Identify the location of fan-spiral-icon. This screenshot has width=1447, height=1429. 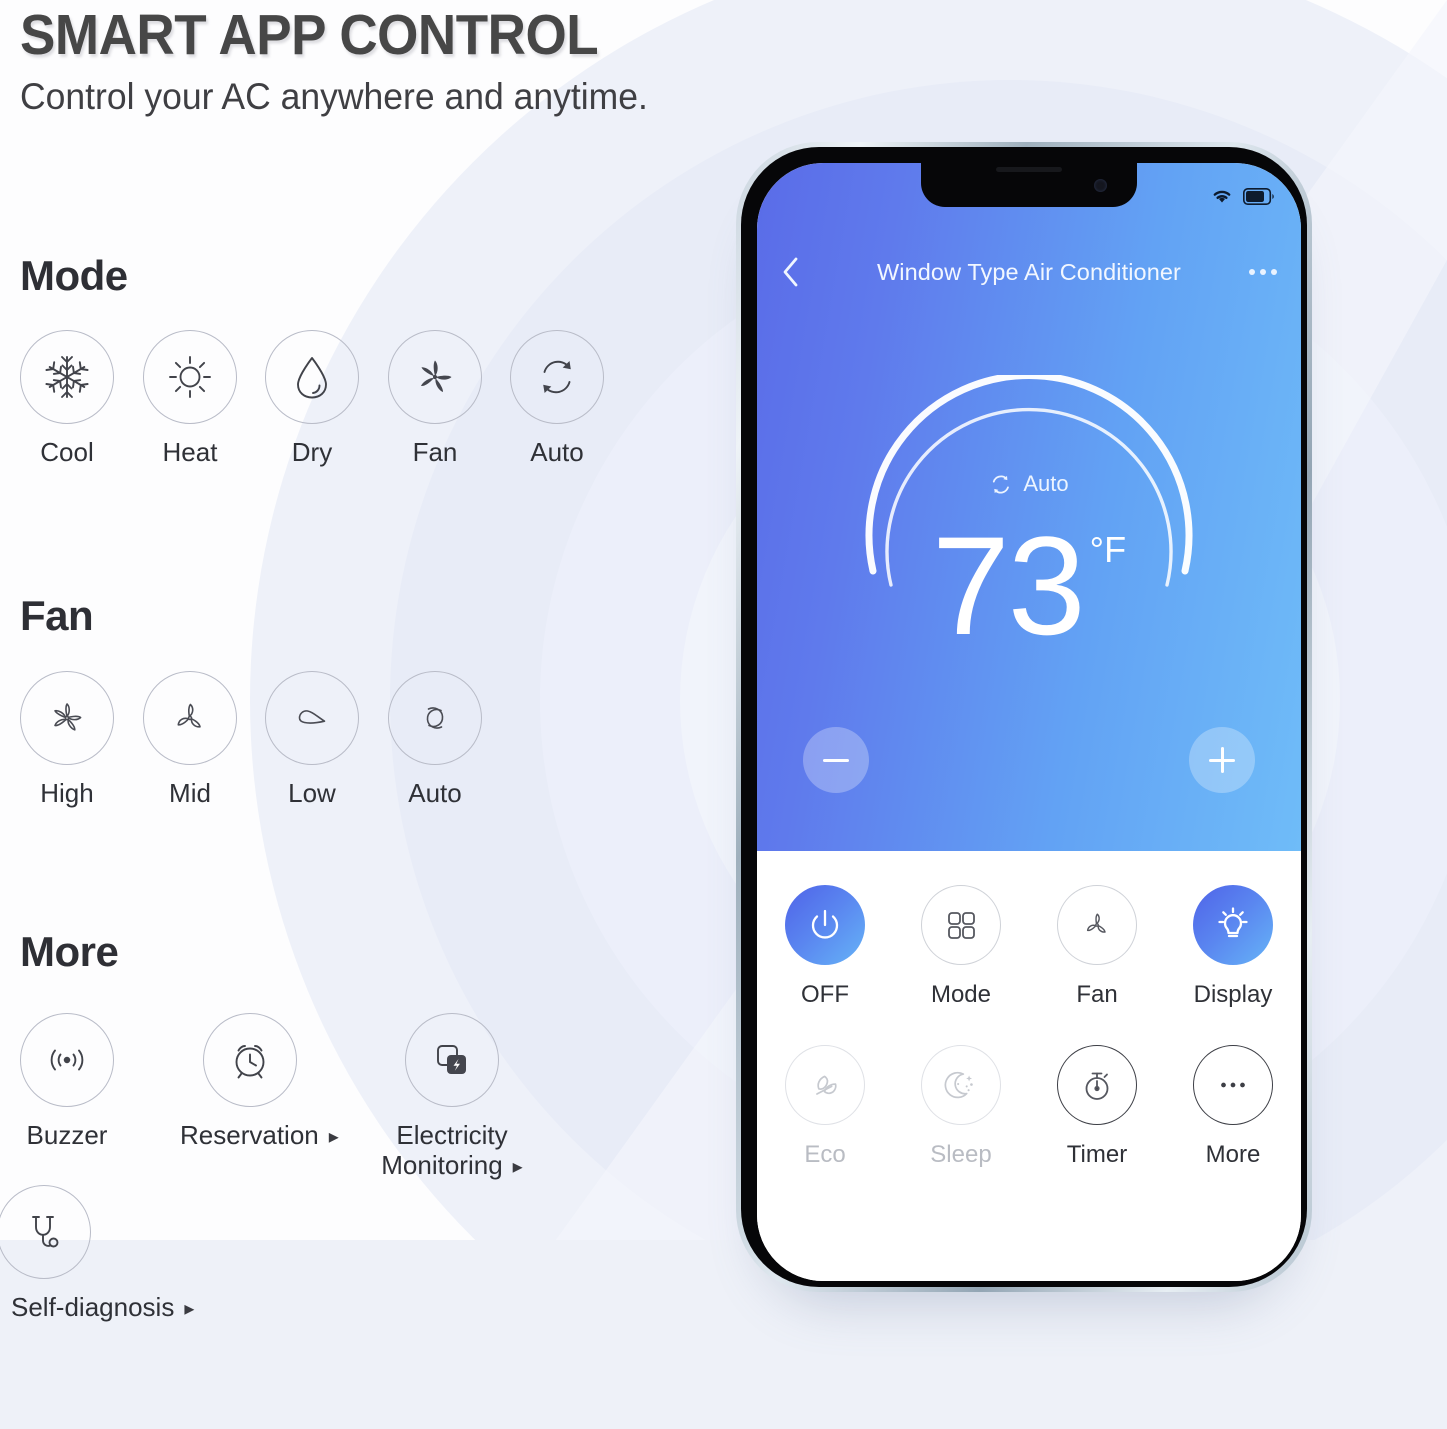
(435, 718).